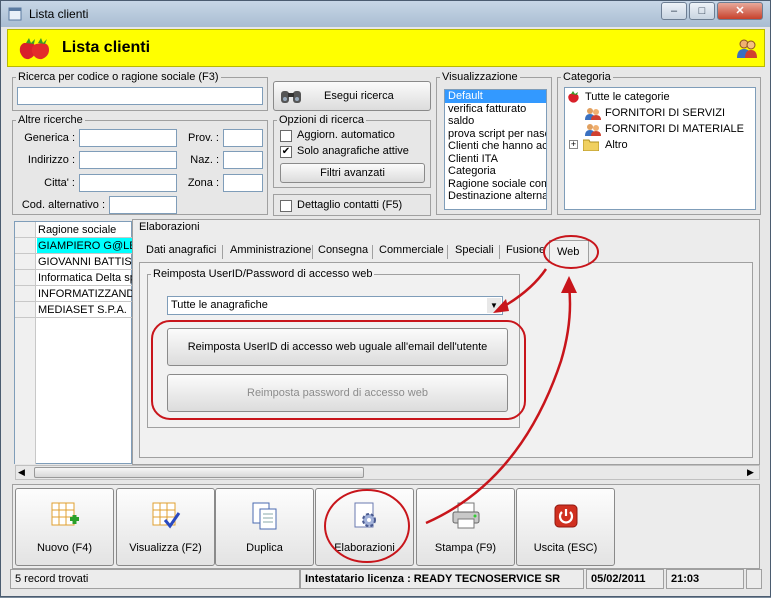  Describe the element at coordinates (674, 11) in the screenshot. I see `minimize-button: –` at that location.